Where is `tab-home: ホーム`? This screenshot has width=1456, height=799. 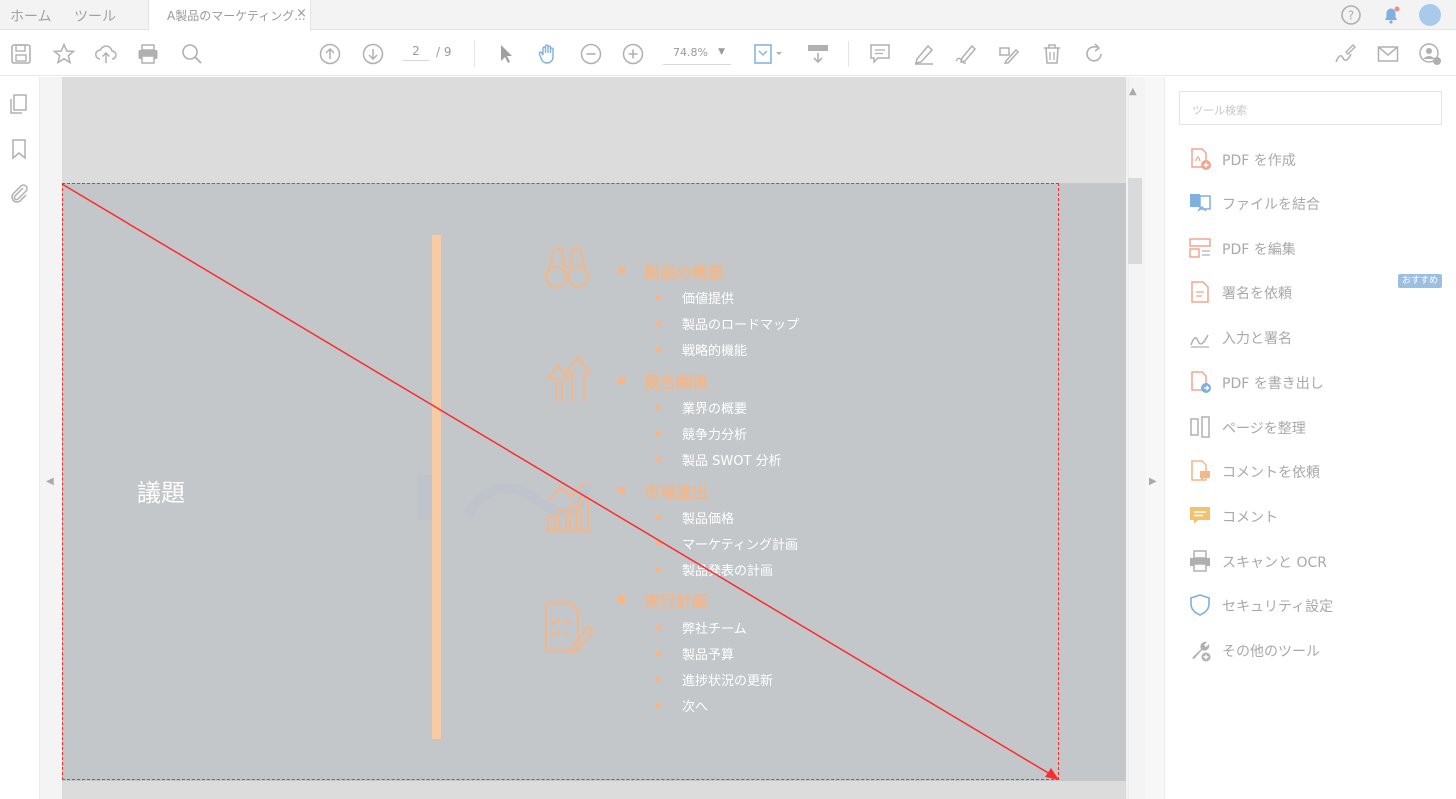
tab-home: ホーム is located at coordinates (31, 16).